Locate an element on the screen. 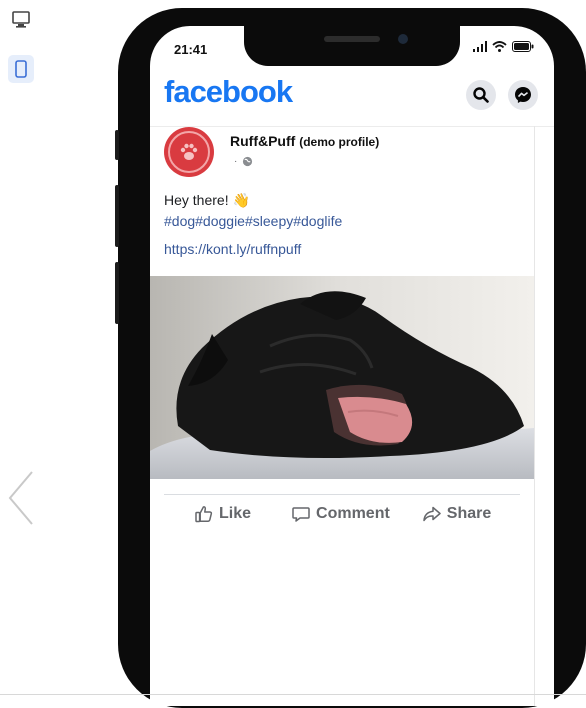  comment-button: Comment is located at coordinates (340, 514).